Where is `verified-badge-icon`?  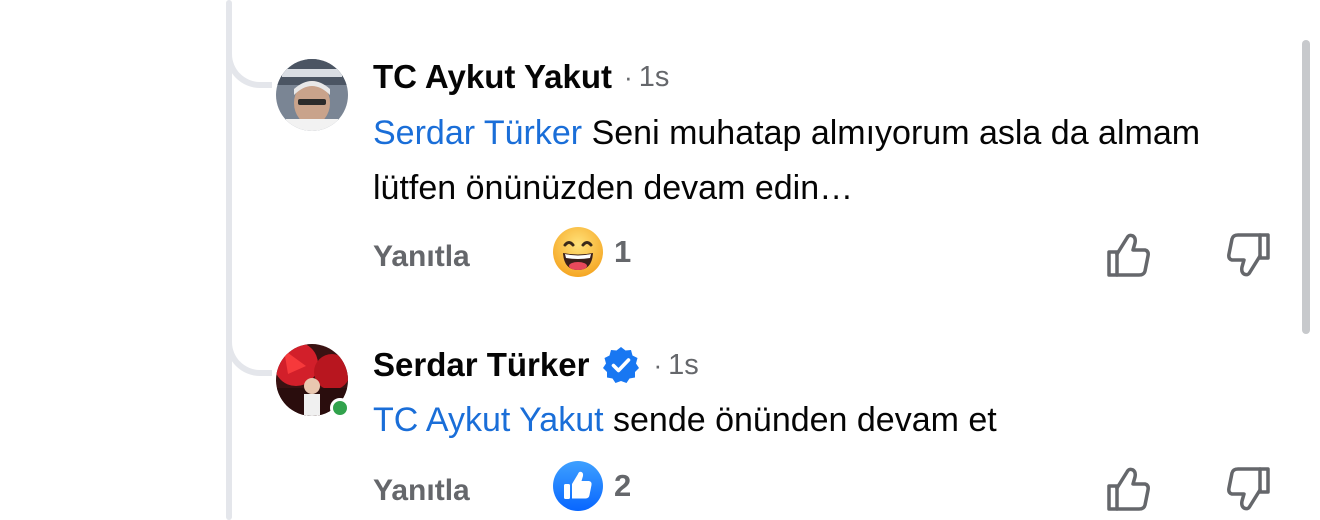 verified-badge-icon is located at coordinates (621, 365).